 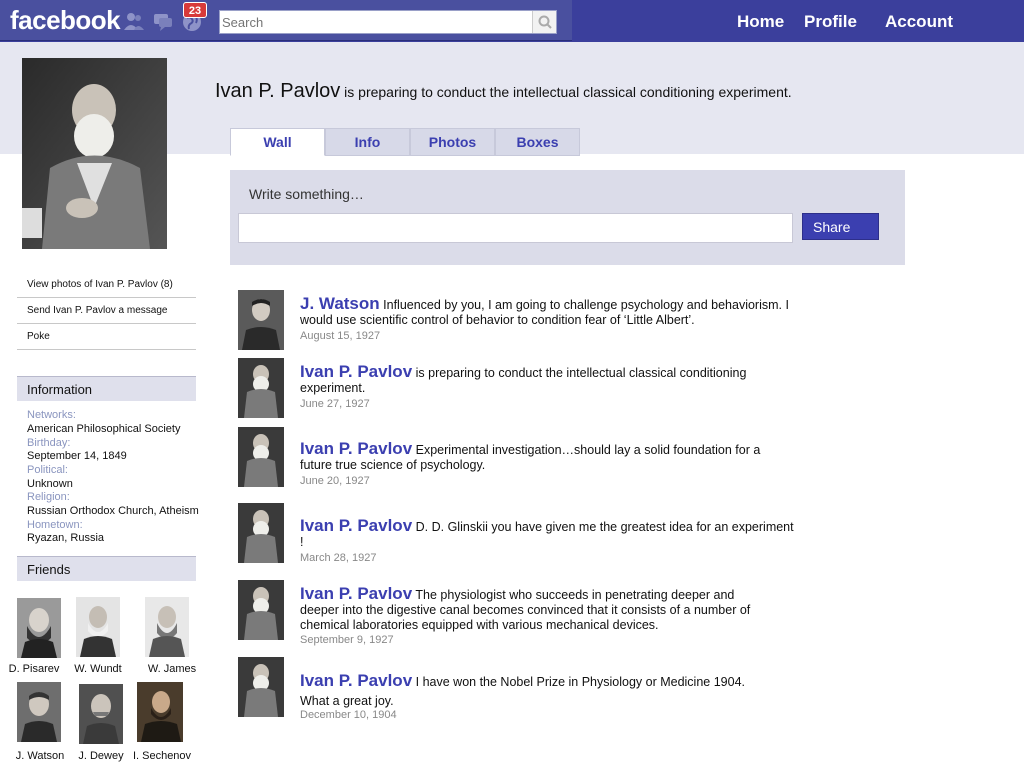 What do you see at coordinates (515, 228) in the screenshot?
I see `composer-input` at bounding box center [515, 228].